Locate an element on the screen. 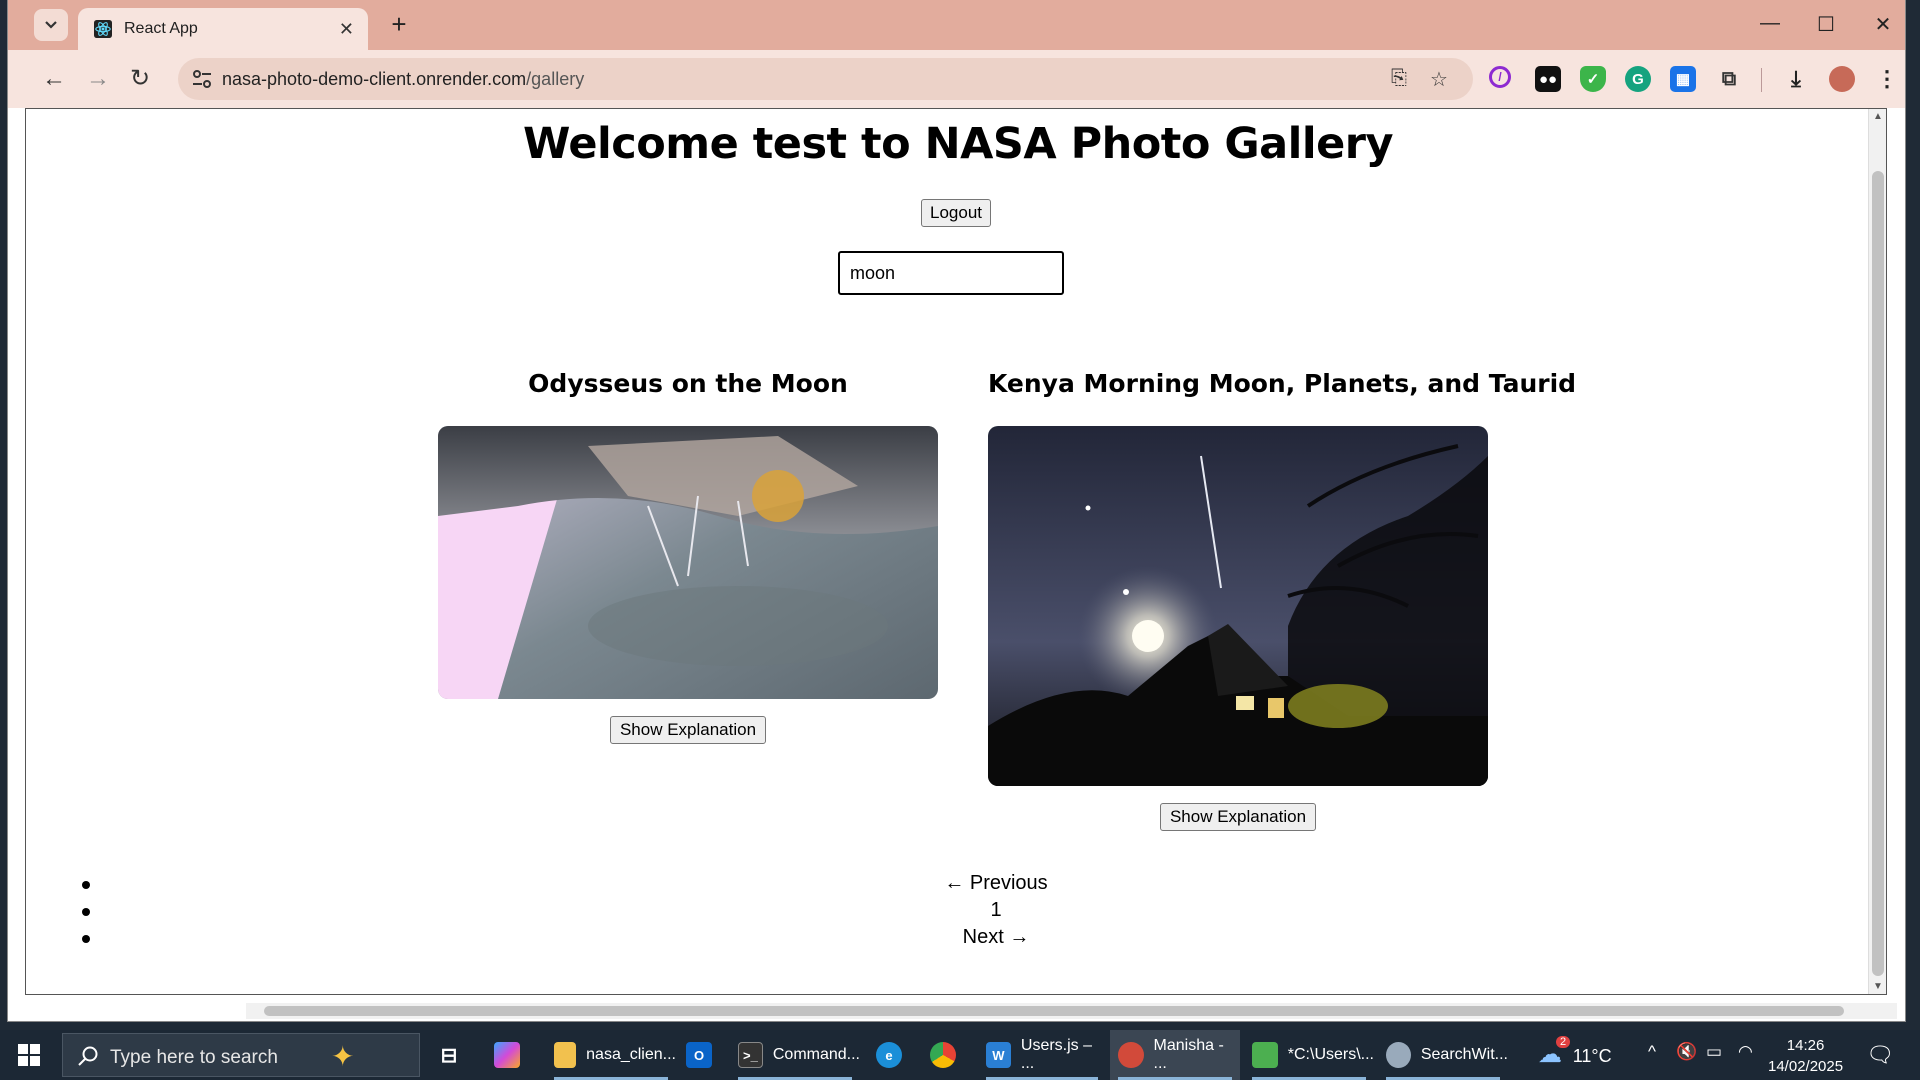 The height and width of the screenshot is (1080, 1920). horizontal-scrollbar is located at coordinates (1071, 1011).